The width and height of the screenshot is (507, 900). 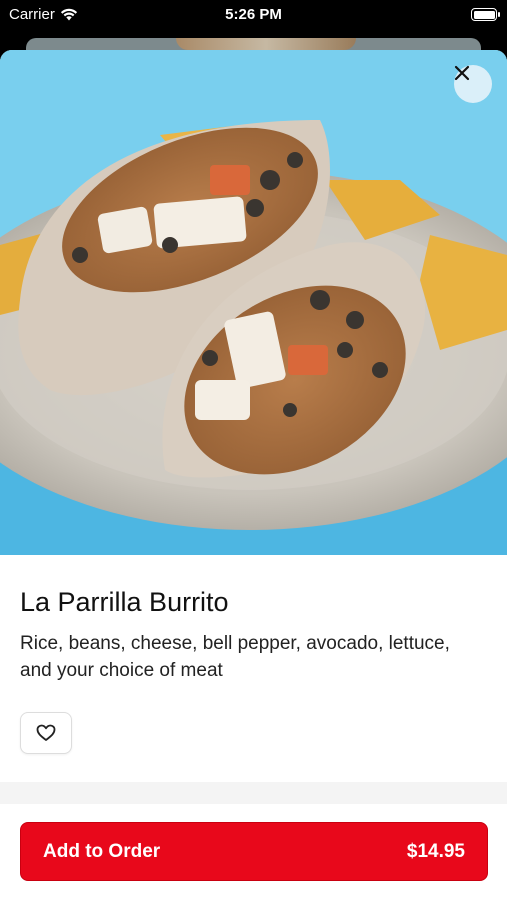 I want to click on status-time: 5:26 PM, so click(x=253, y=14).